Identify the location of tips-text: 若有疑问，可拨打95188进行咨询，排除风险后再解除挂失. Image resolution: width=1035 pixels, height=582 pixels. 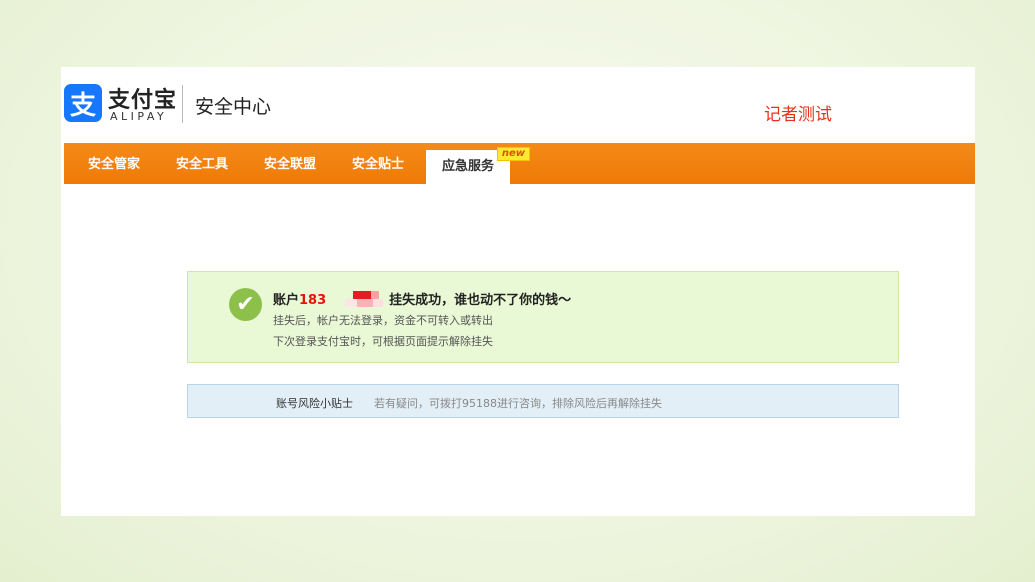
(518, 403).